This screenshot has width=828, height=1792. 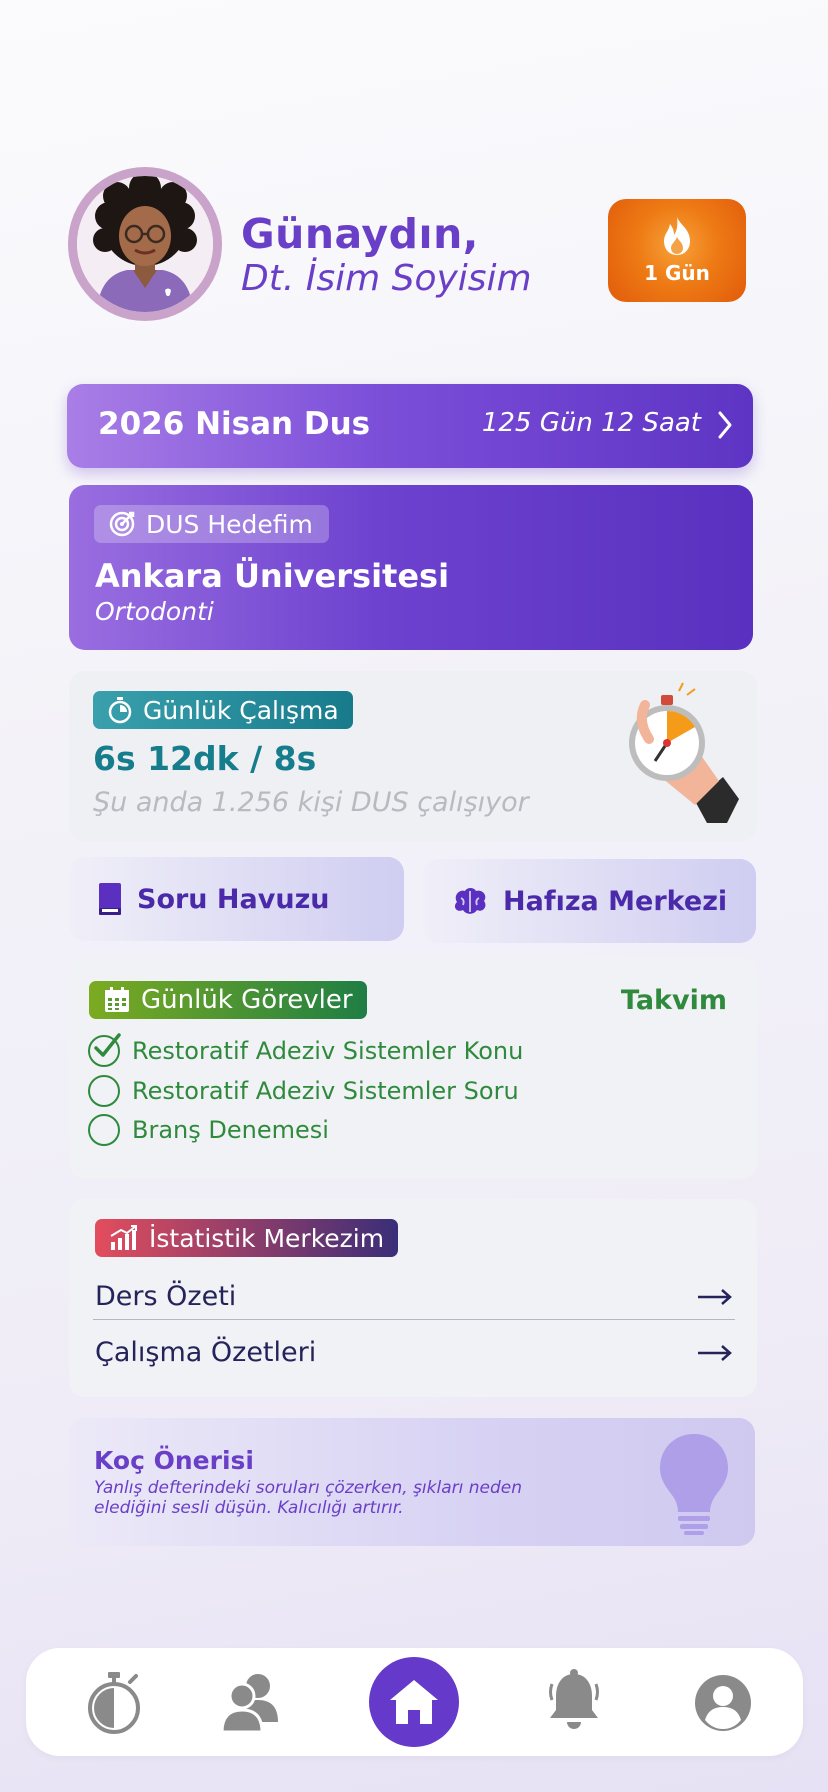 I want to click on exam-countdown-banner: 2026 Nisan Dus 125 Gün 12 Saat, so click(x=410, y=426).